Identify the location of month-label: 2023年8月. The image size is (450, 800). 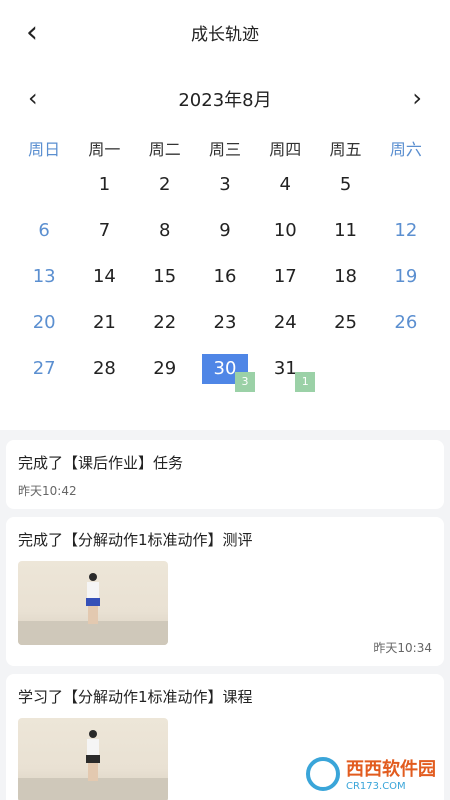
(225, 100).